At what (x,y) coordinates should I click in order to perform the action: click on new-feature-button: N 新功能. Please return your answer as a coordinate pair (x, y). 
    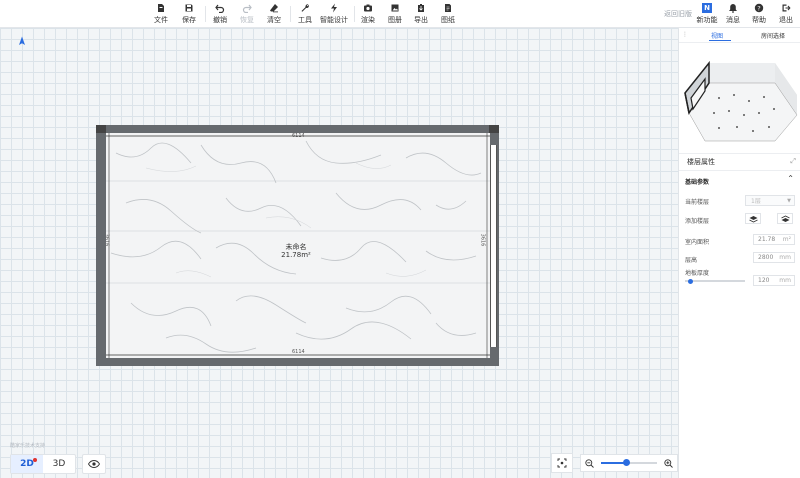
    Looking at the image, I should click on (707, 14).